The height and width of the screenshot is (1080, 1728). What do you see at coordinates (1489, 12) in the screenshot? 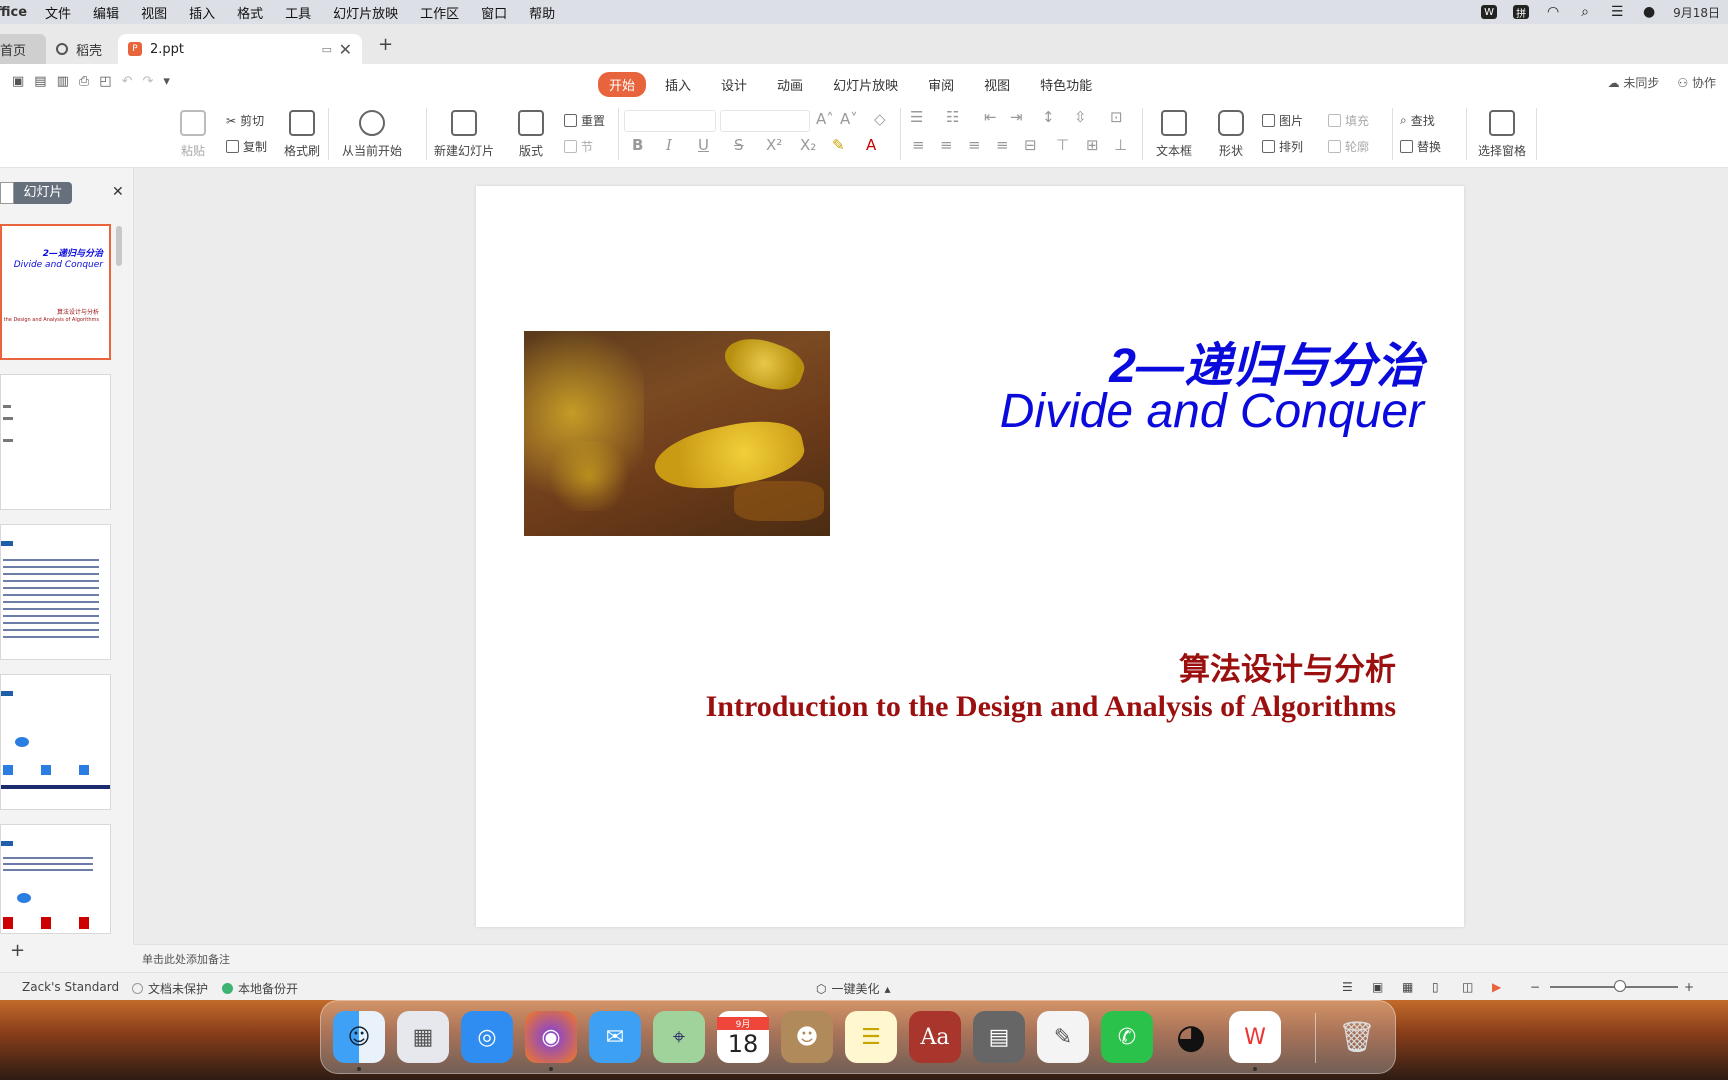
I see `wps-tray-icon: W` at bounding box center [1489, 12].